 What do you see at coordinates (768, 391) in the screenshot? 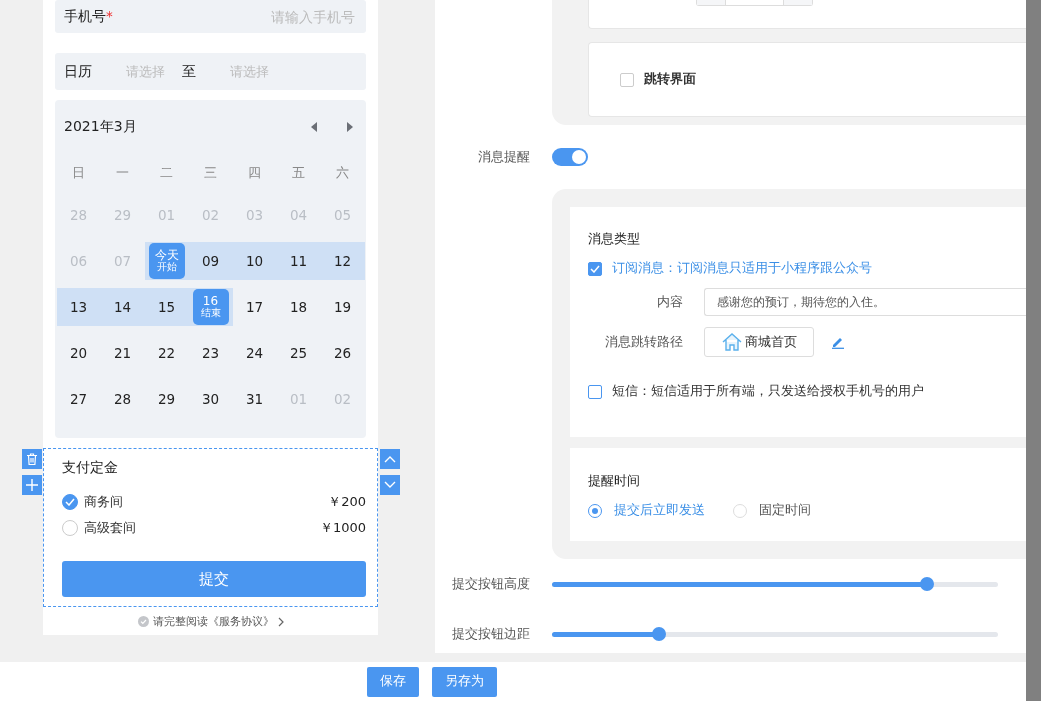
I see `checkbox-label: 短信：短信适用于所有端，只发送给授权手机号的用户` at bounding box center [768, 391].